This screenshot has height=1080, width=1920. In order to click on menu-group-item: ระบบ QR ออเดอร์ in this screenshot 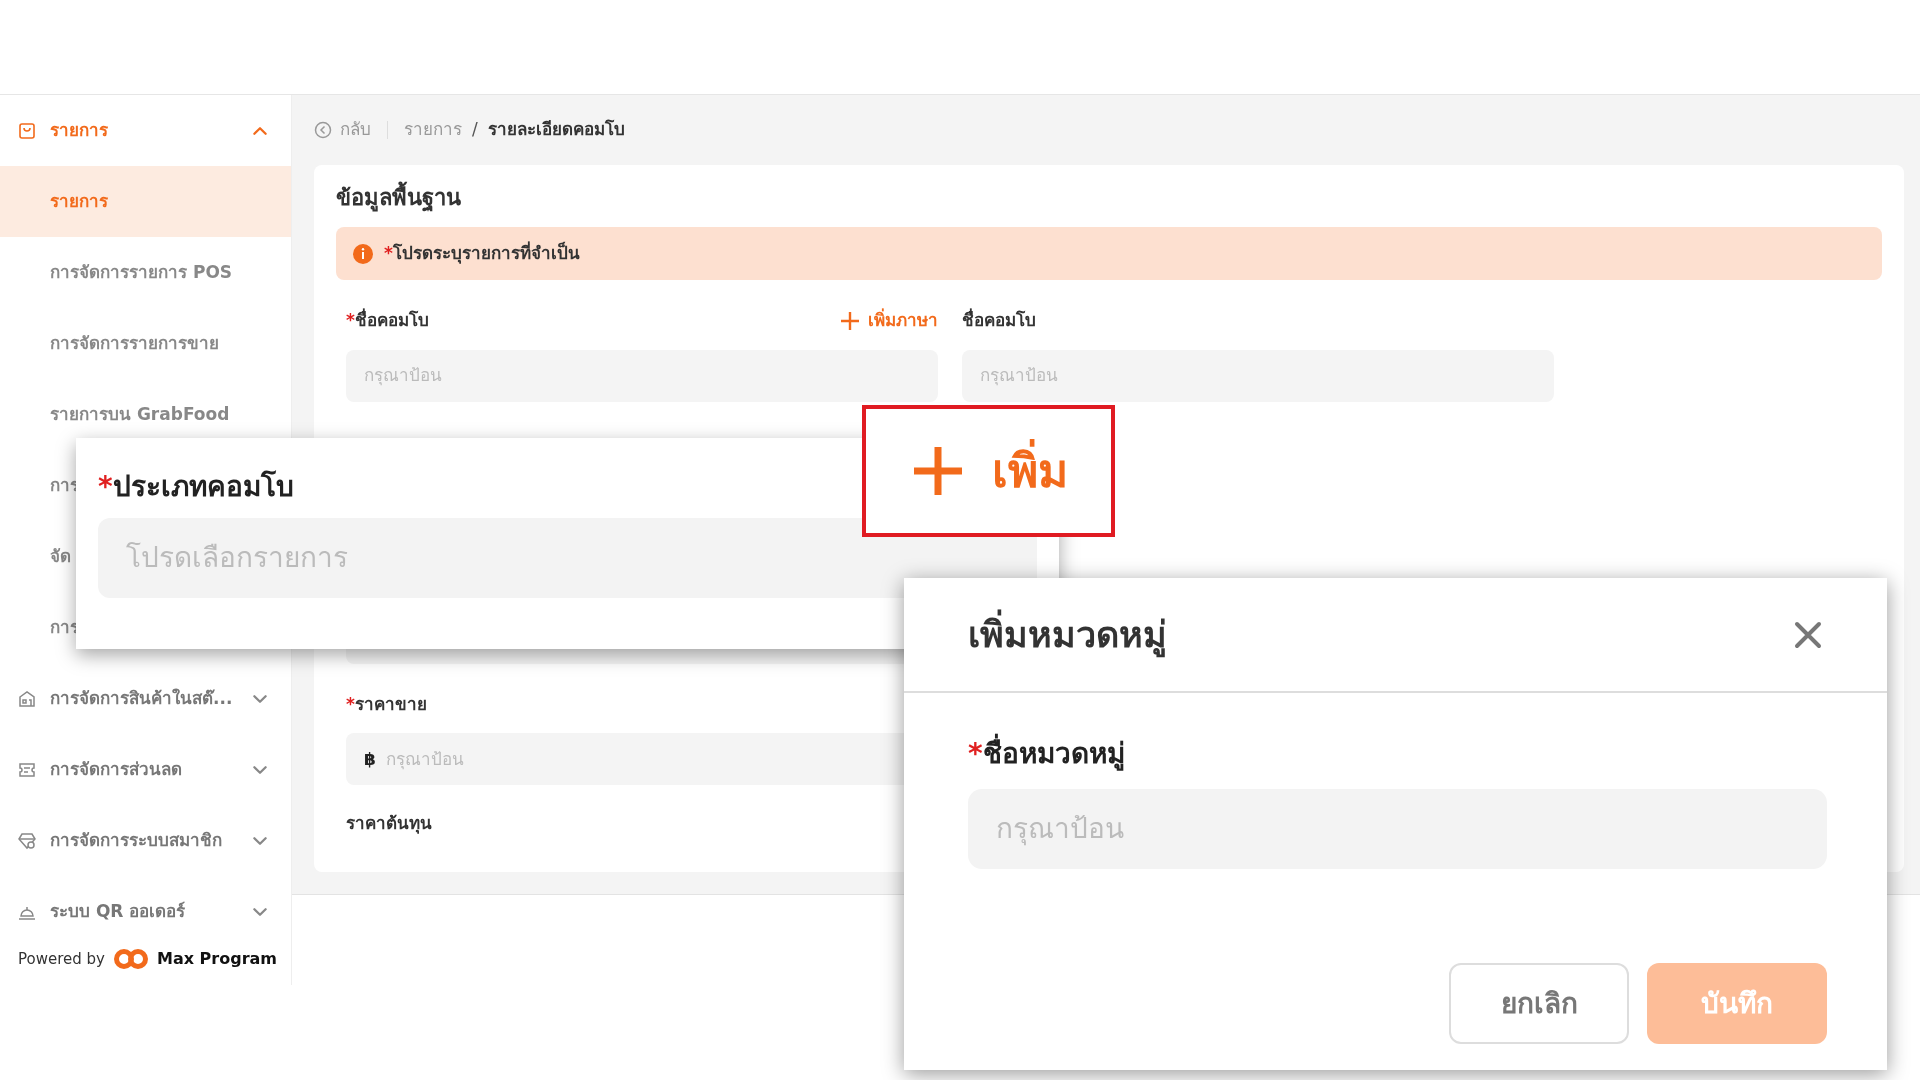, I will do `click(143, 911)`.